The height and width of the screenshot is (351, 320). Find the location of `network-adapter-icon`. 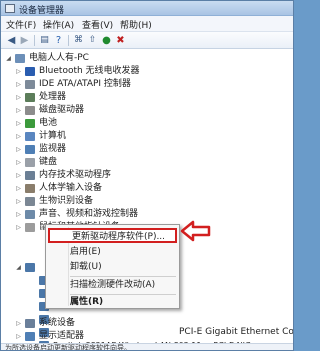

network-adapter-icon is located at coordinates (30, 267).